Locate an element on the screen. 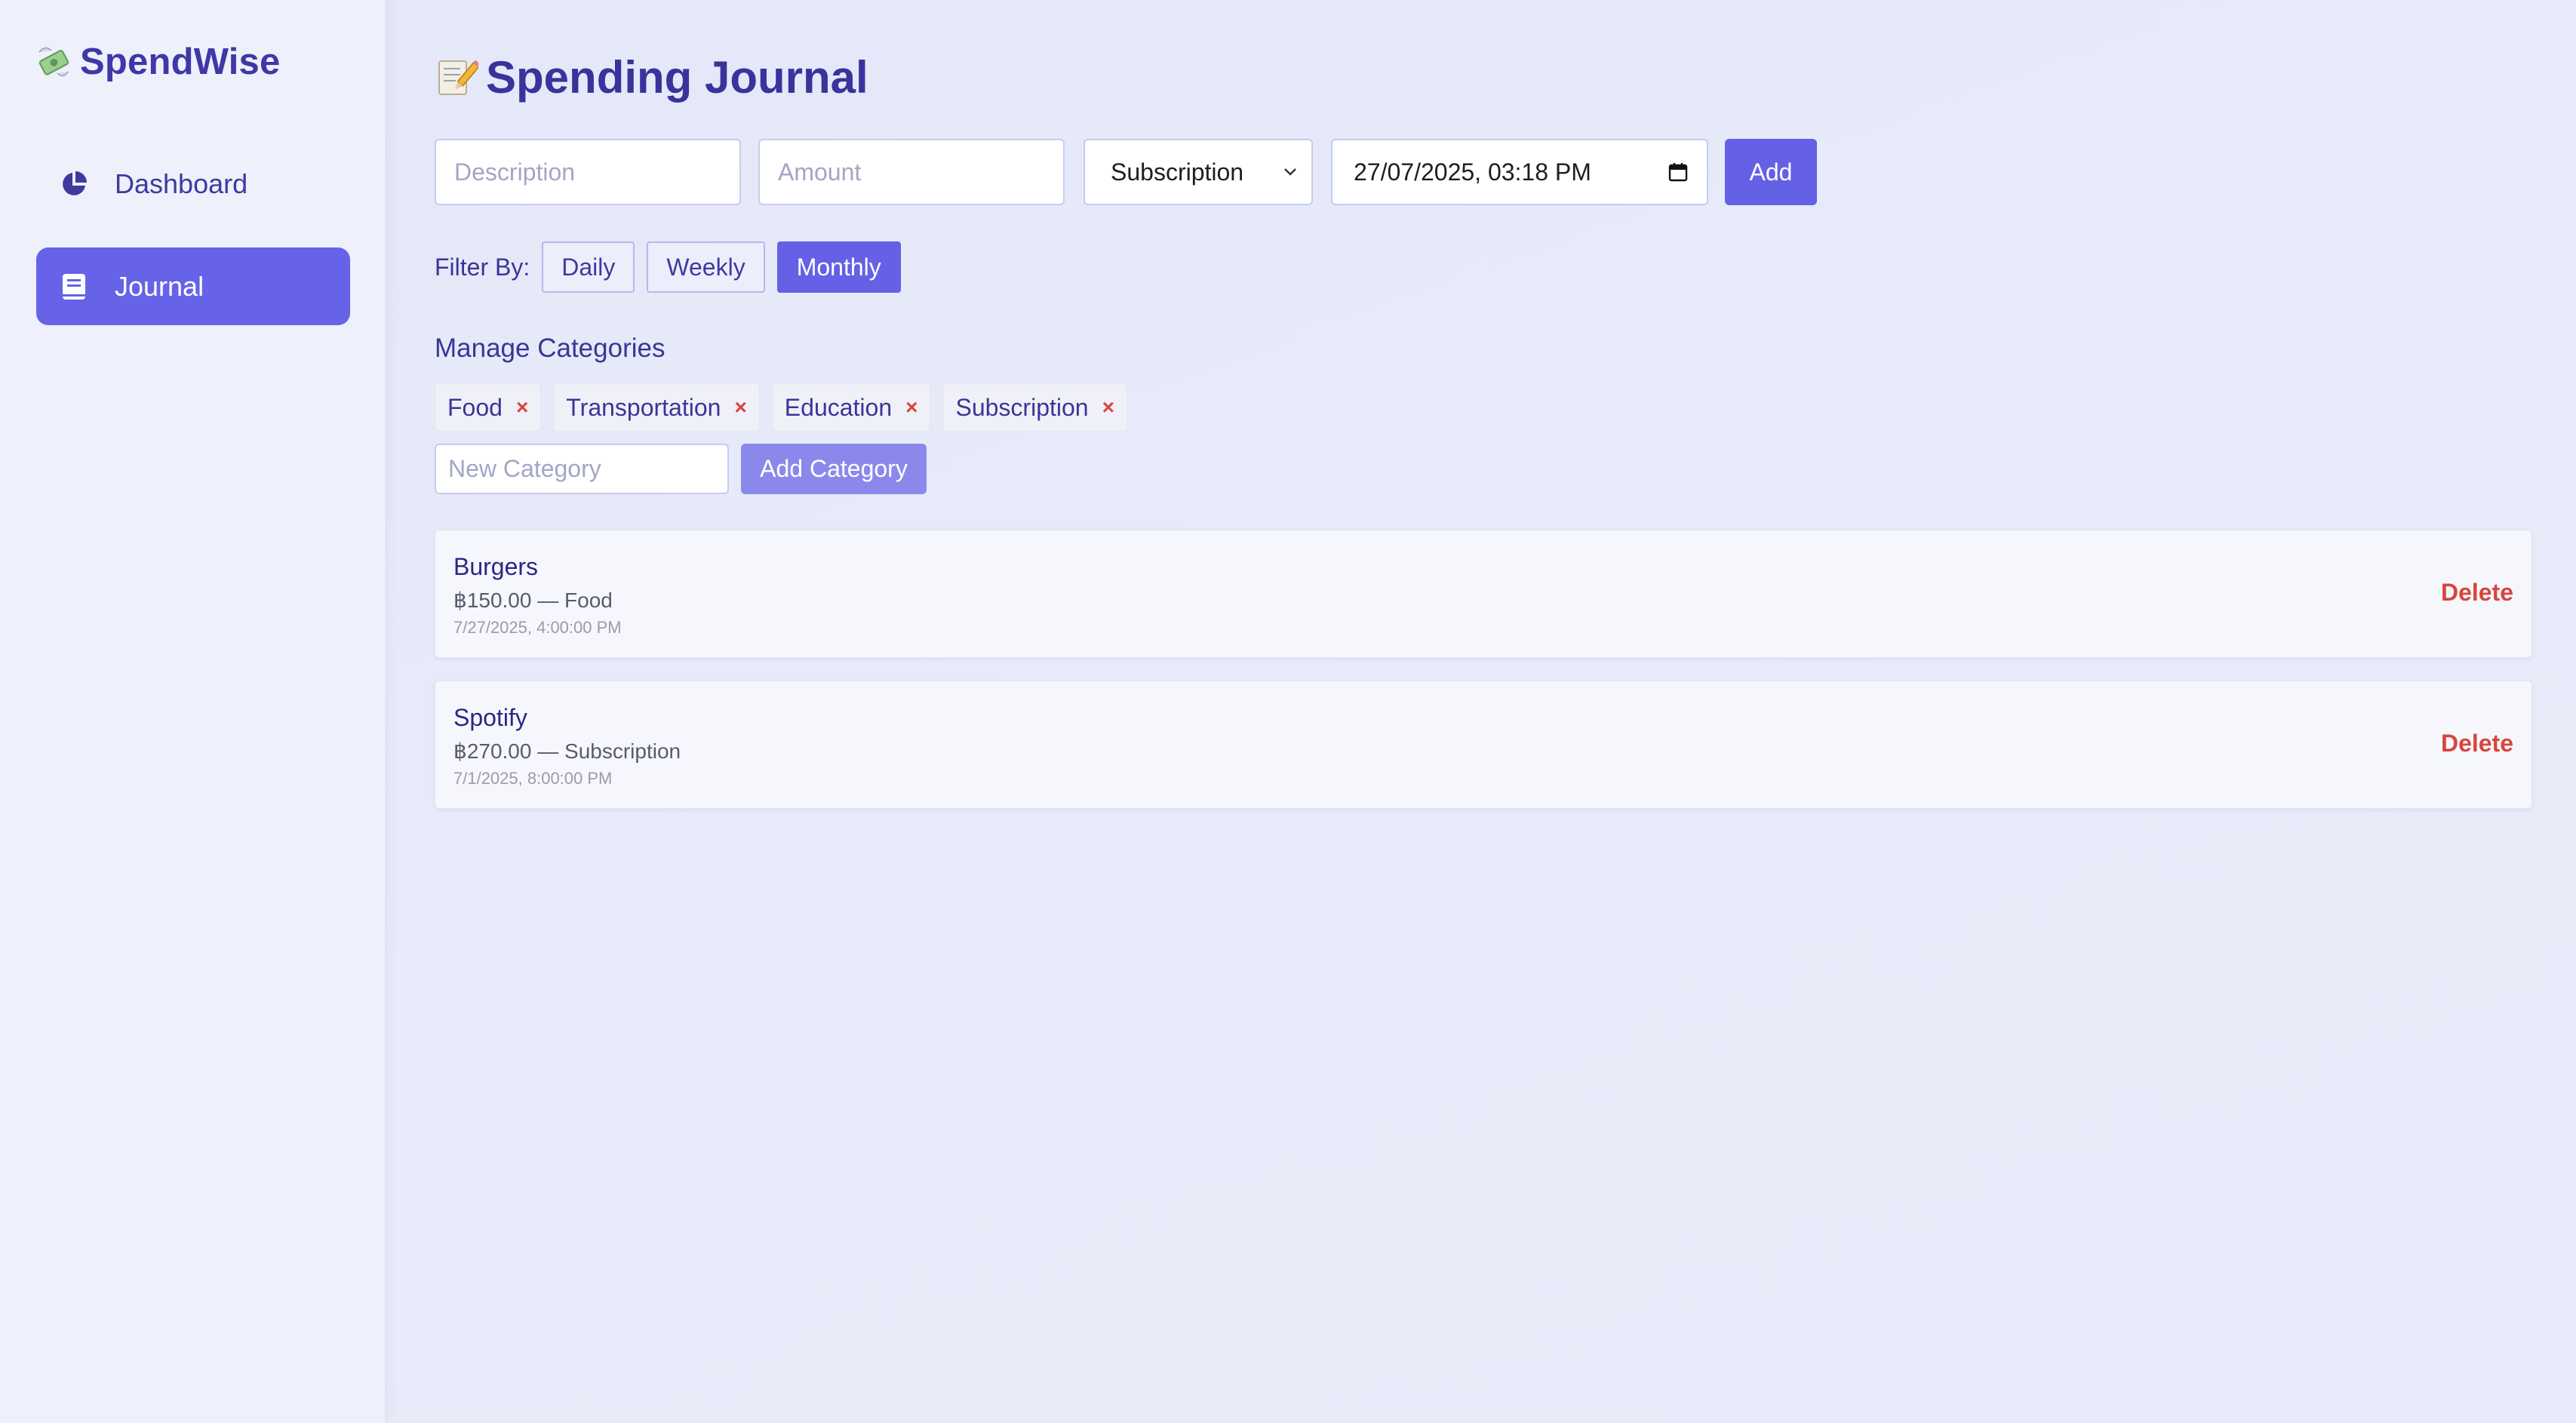  category-chip: Food × is located at coordinates (488, 408).